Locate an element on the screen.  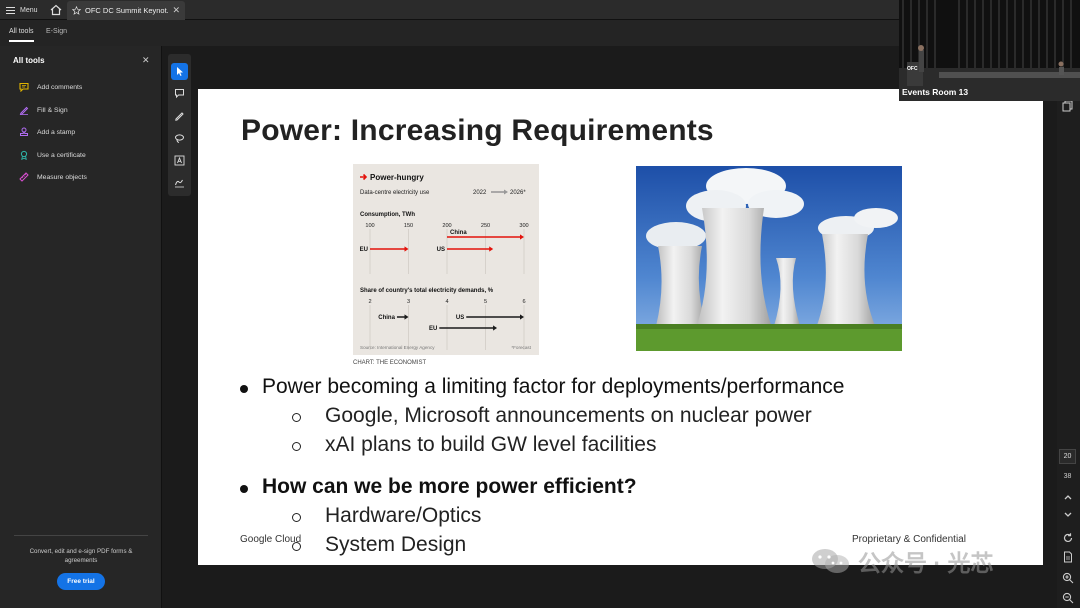
menu-button: Menu is located at coordinates (22, 10).